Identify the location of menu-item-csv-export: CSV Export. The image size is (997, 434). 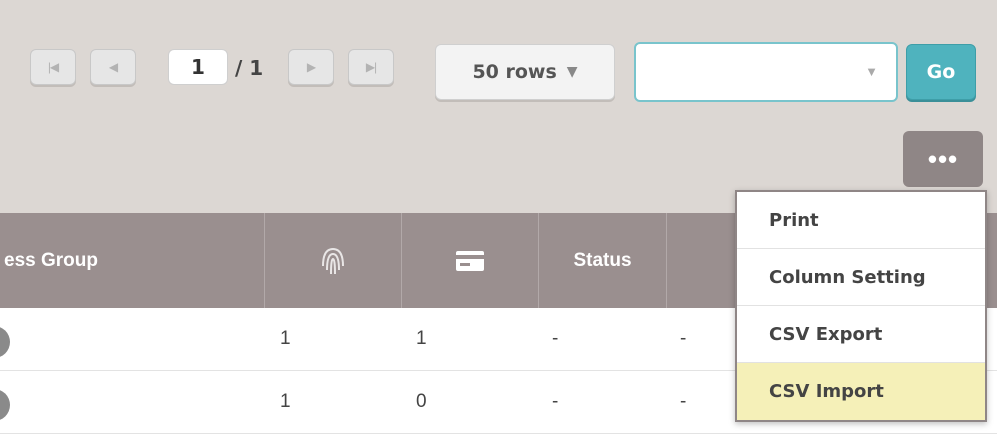
(861, 334).